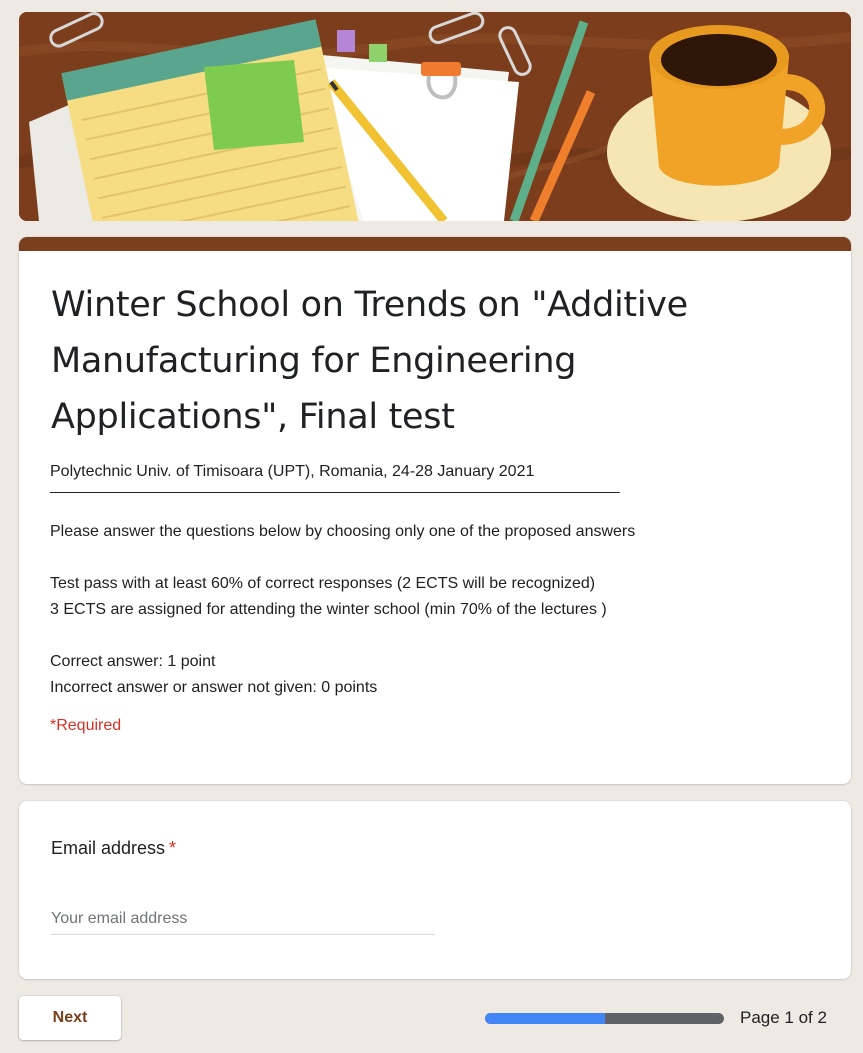 This screenshot has height=1053, width=863. Describe the element at coordinates (545, 1018) in the screenshot. I see `progress-bar-fill` at that location.